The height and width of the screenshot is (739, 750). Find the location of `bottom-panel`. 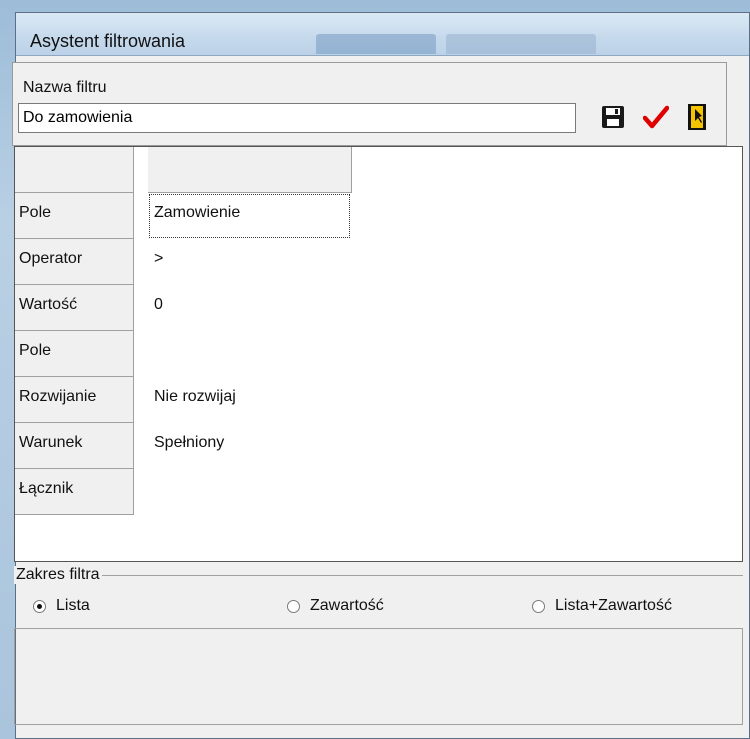

bottom-panel is located at coordinates (378, 677).